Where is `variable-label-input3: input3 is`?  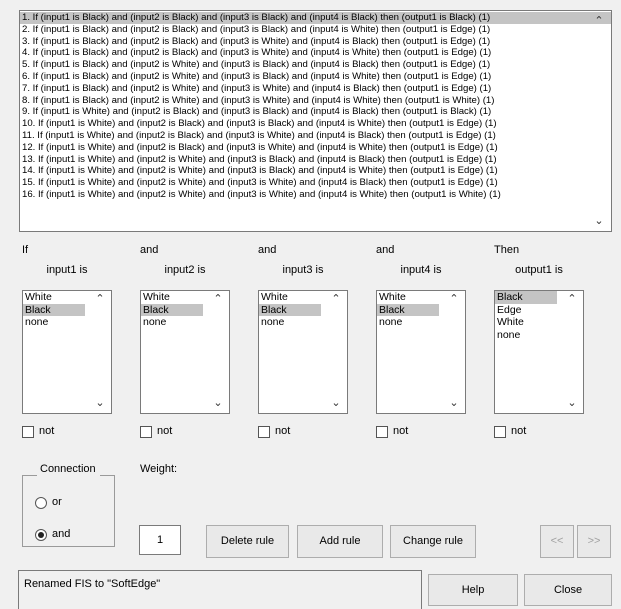 variable-label-input3: input3 is is located at coordinates (303, 270).